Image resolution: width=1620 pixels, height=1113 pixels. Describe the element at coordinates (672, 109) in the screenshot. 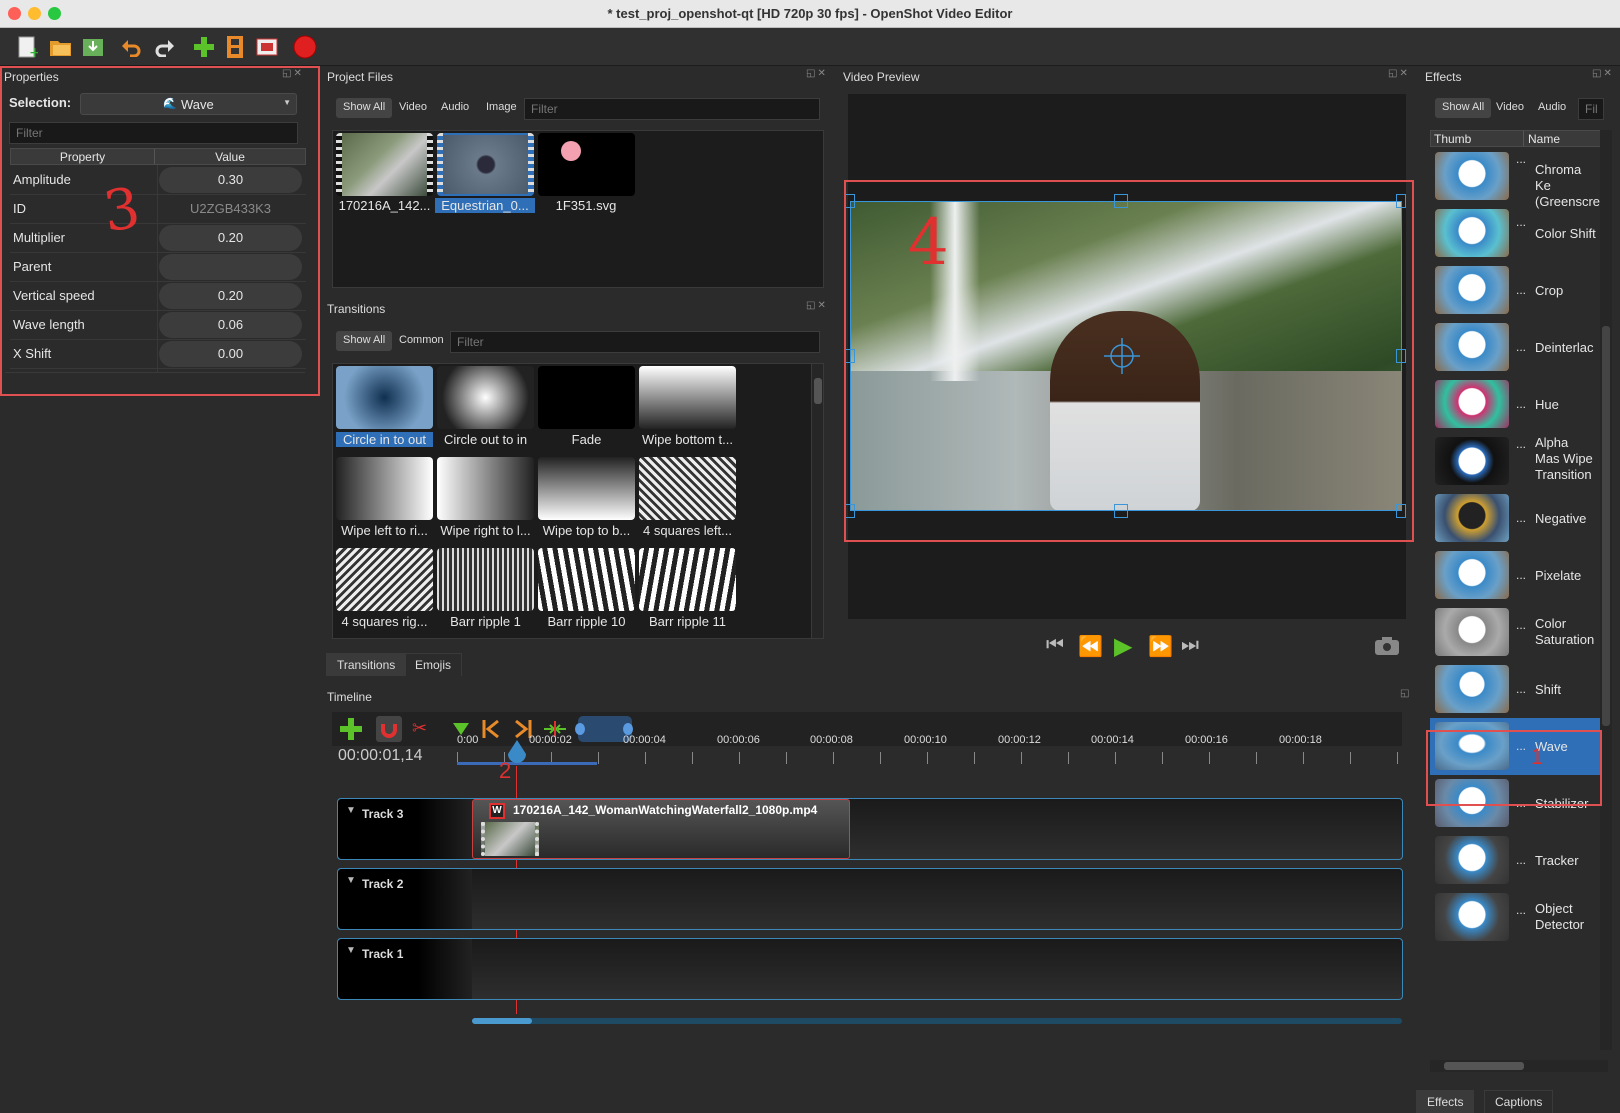

I see `project-files-filter-input` at that location.